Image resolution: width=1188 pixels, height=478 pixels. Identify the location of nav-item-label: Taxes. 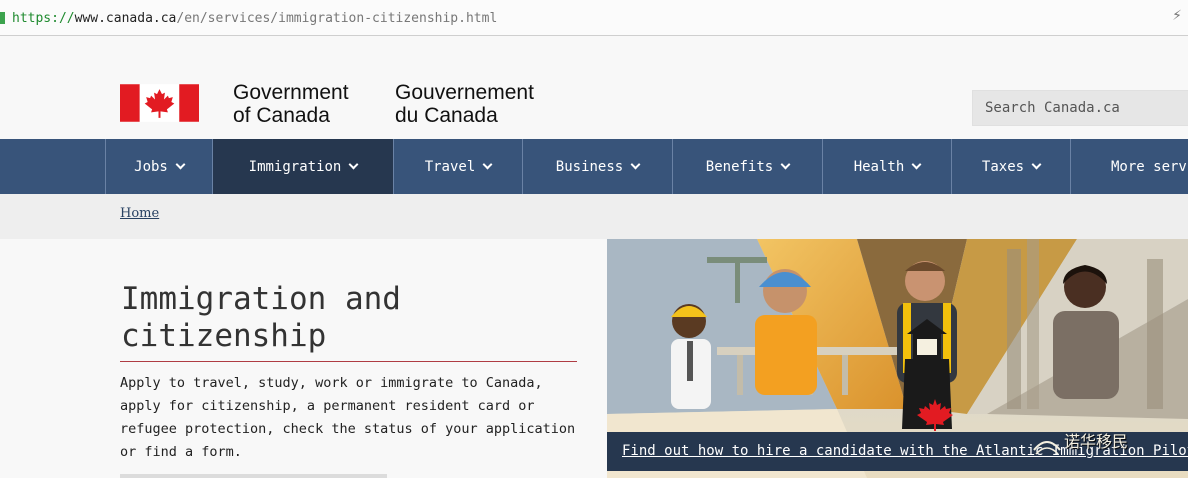
(1003, 166).